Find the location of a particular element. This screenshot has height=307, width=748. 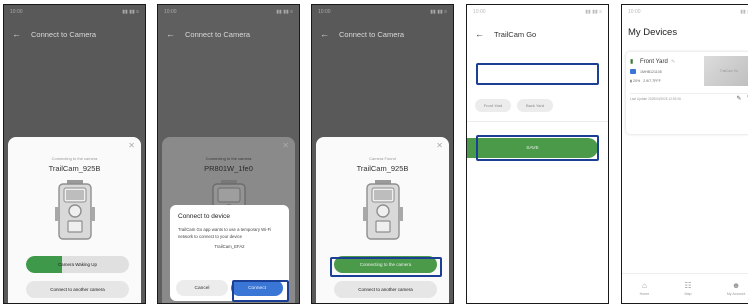

nav-home-label: Home is located at coordinates (644, 294).